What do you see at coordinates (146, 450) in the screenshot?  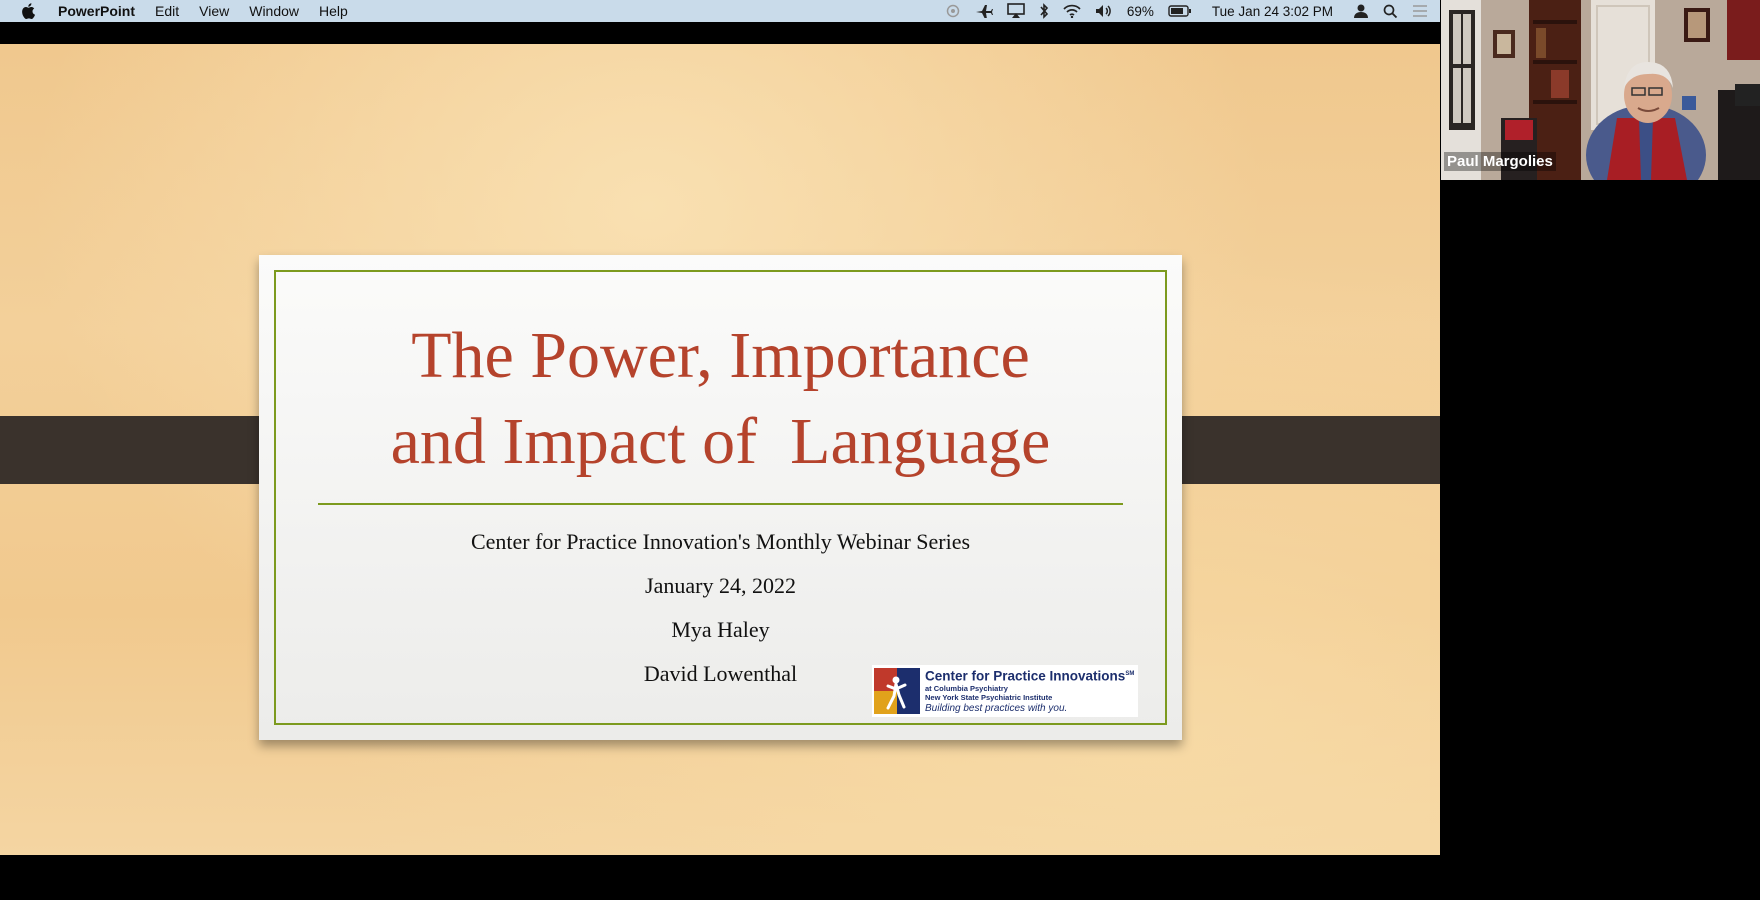 I see `decorative-band-left` at bounding box center [146, 450].